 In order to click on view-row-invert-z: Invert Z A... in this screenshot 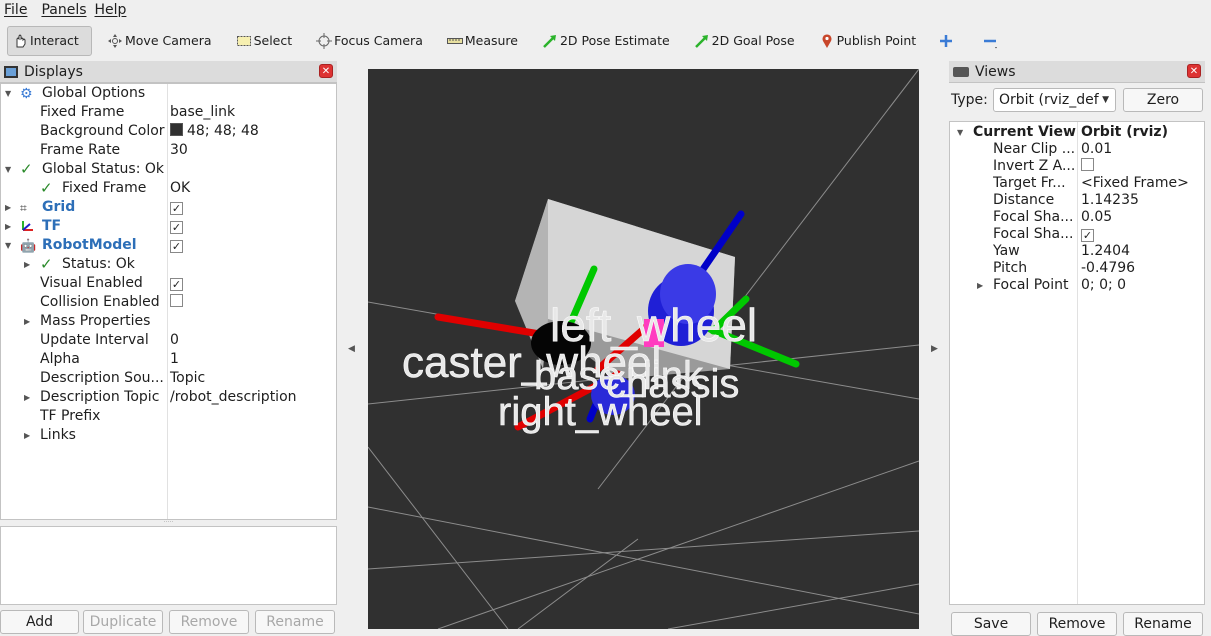, I will do `click(1077, 166)`.